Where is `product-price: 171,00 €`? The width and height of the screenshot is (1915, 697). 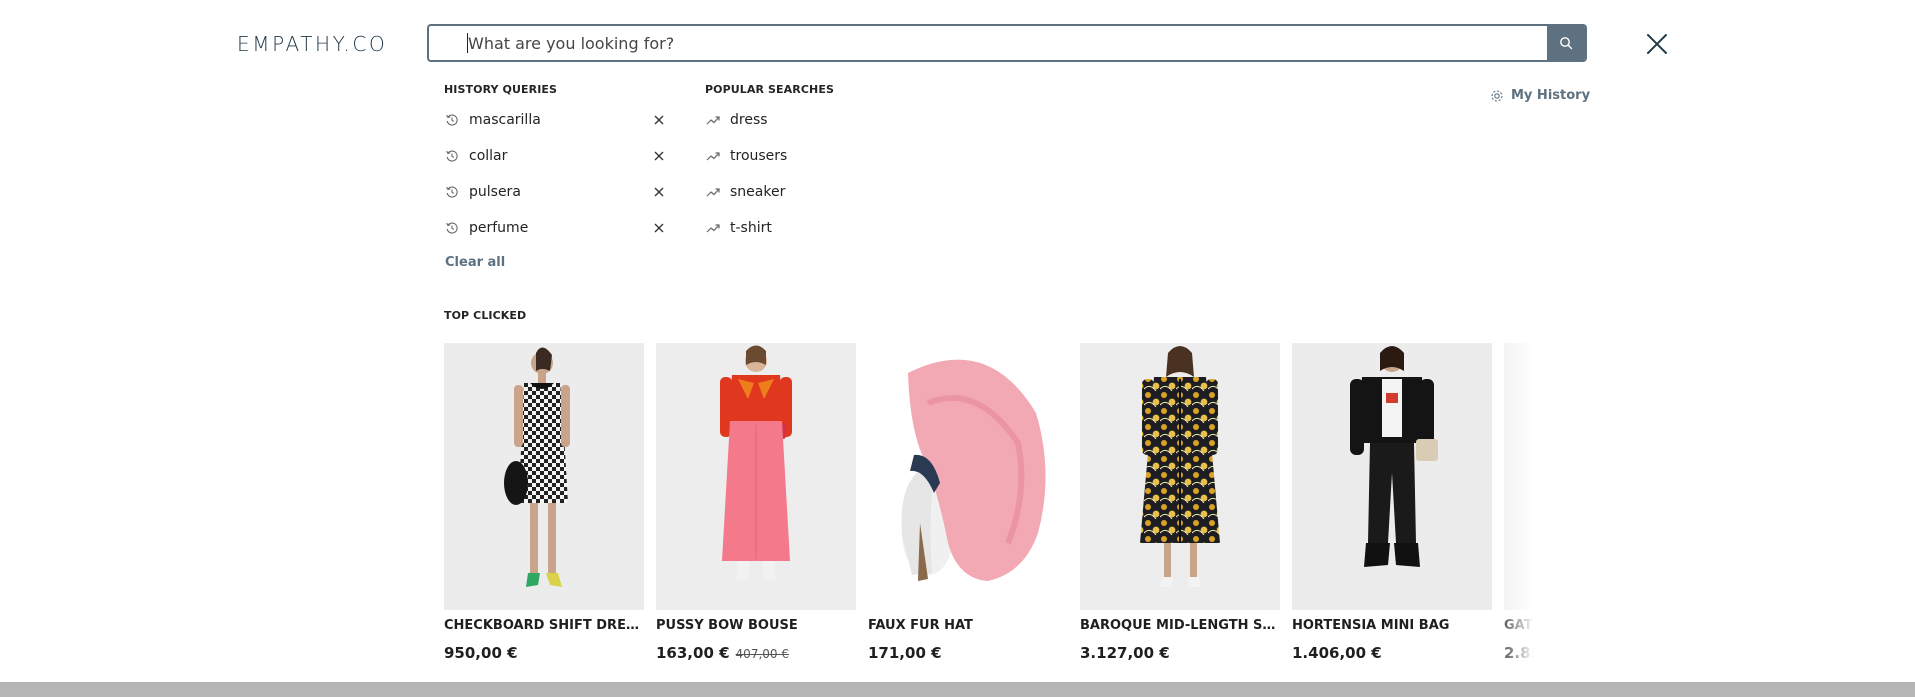 product-price: 171,00 € is located at coordinates (968, 653).